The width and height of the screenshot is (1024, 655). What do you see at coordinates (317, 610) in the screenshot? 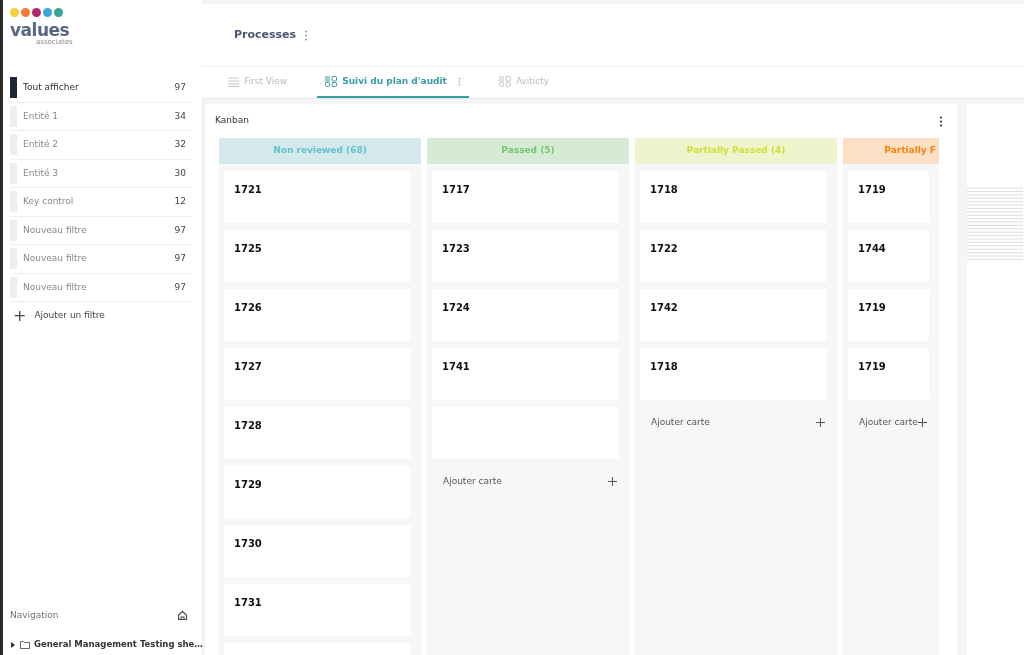
I see `kanban-card: 1731` at bounding box center [317, 610].